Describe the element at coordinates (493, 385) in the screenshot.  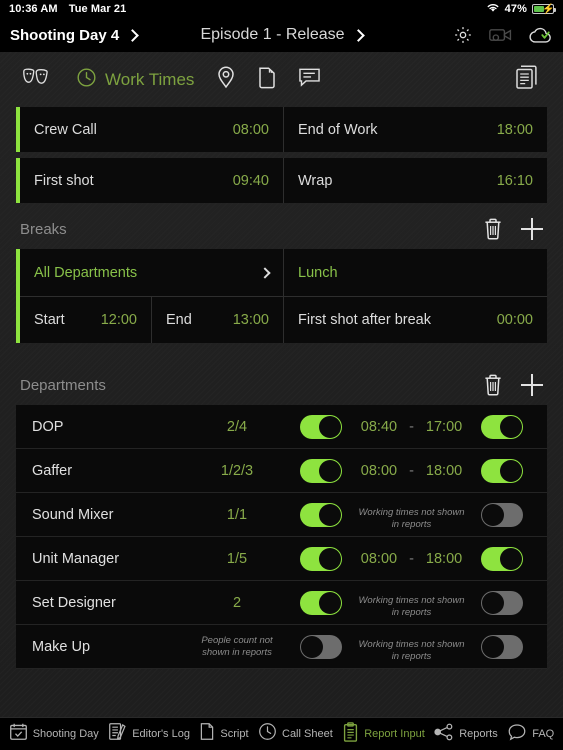
I see `departments-delete-button` at that location.